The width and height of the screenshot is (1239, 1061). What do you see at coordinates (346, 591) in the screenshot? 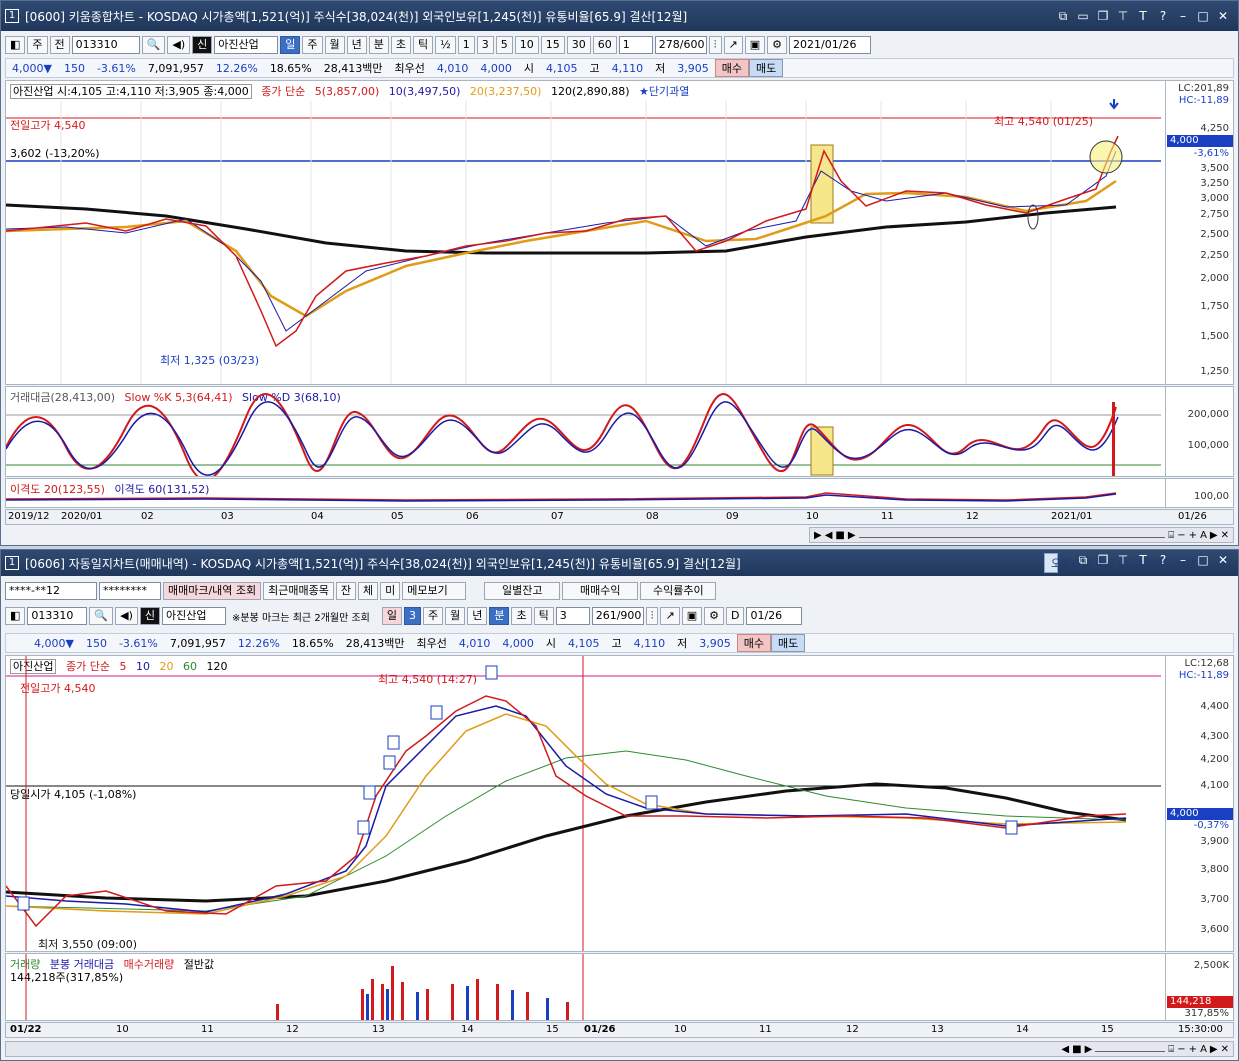
I see `balance-button: 잔` at bounding box center [346, 591].